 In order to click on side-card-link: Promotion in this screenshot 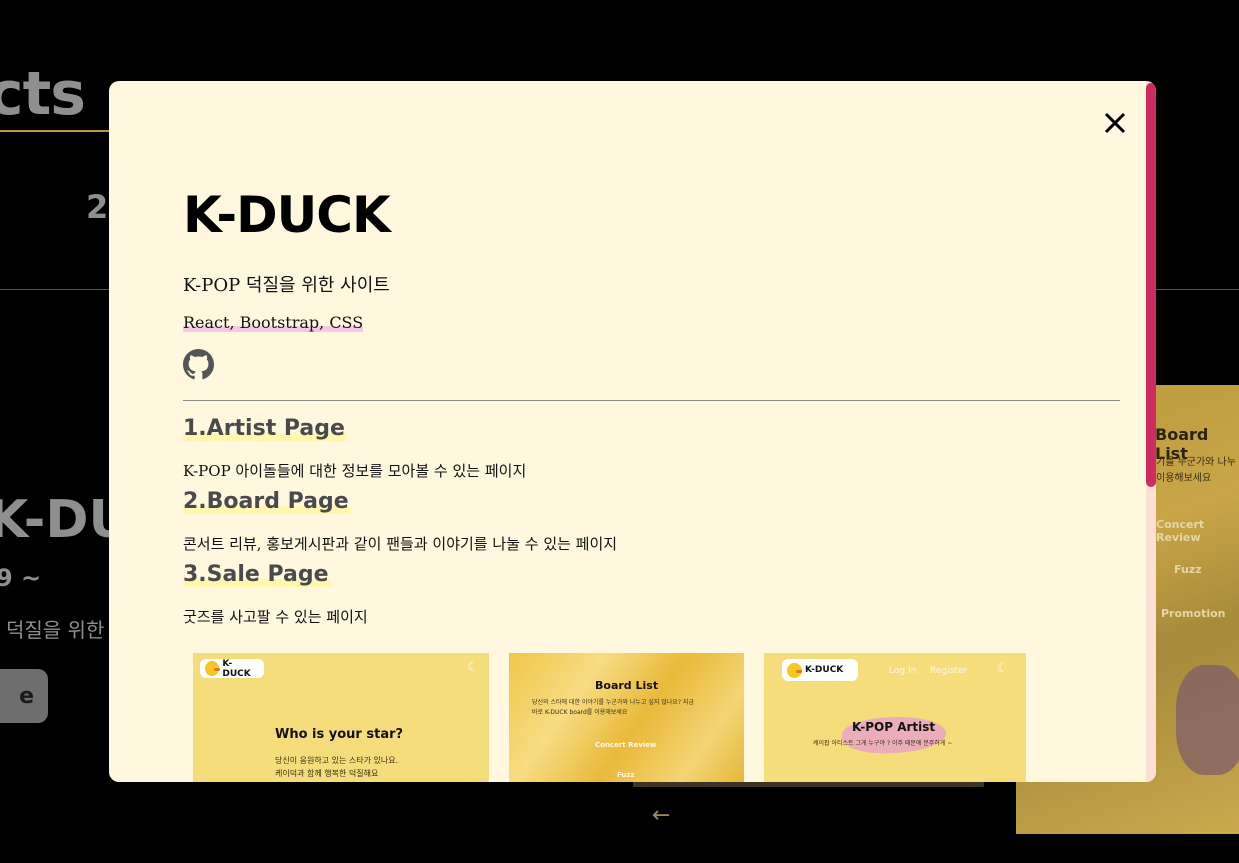, I will do `click(1193, 613)`.